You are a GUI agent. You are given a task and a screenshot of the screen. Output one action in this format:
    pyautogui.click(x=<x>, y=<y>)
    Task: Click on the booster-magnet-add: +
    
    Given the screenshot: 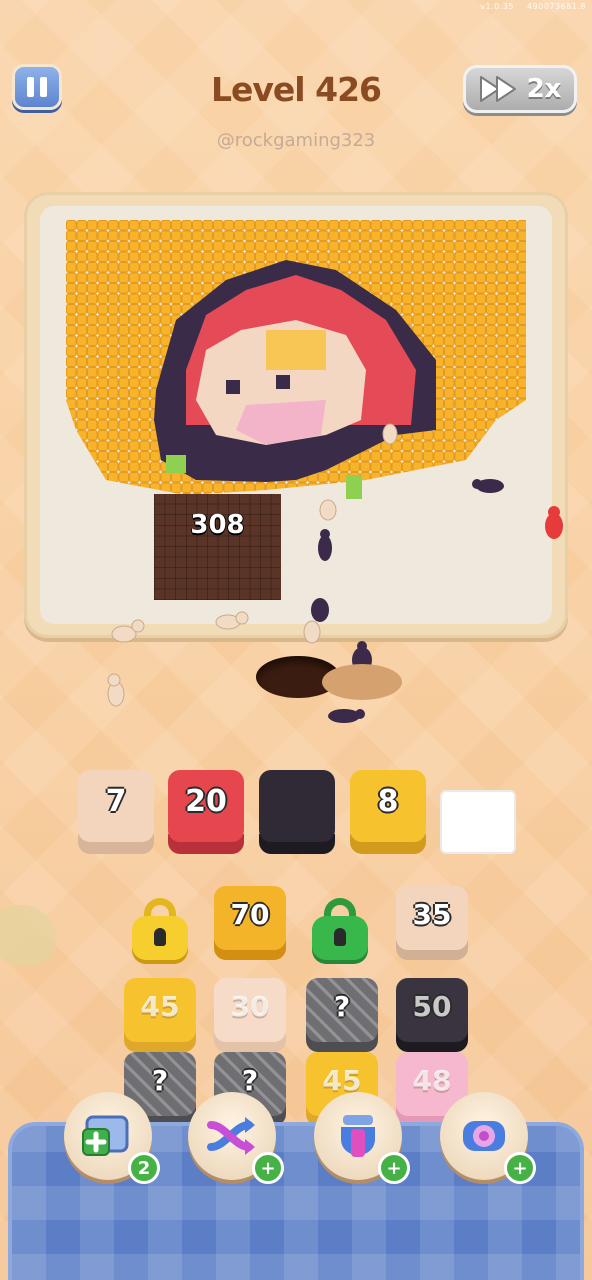 What is the action you would take?
    pyautogui.click(x=394, y=1168)
    